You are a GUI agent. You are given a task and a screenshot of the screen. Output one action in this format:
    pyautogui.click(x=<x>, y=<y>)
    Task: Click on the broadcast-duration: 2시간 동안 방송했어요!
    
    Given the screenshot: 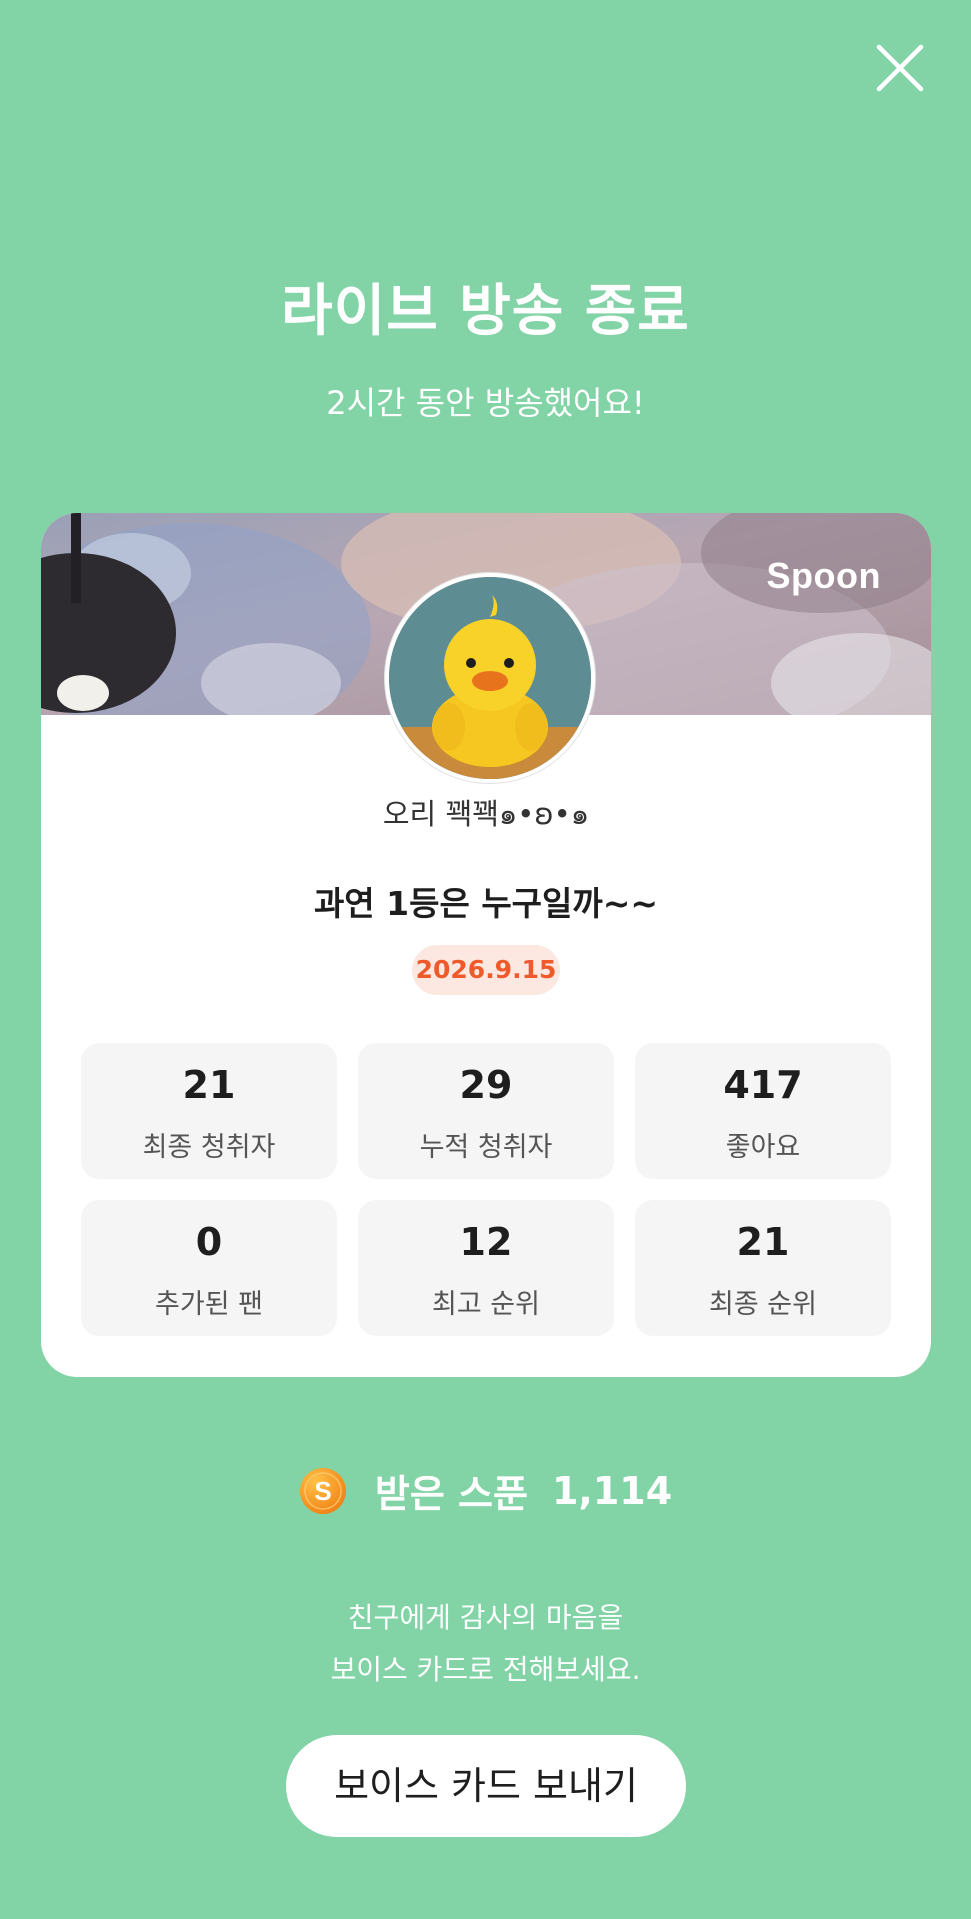 What is the action you would take?
    pyautogui.click(x=485, y=403)
    